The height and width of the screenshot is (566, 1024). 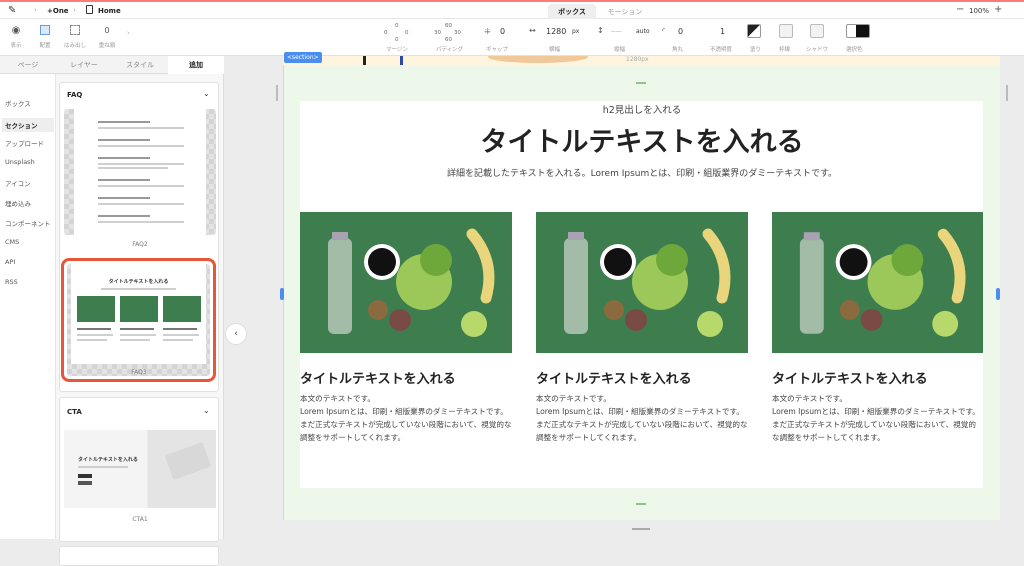 I want to click on height-unit: auto, so click(x=643, y=31).